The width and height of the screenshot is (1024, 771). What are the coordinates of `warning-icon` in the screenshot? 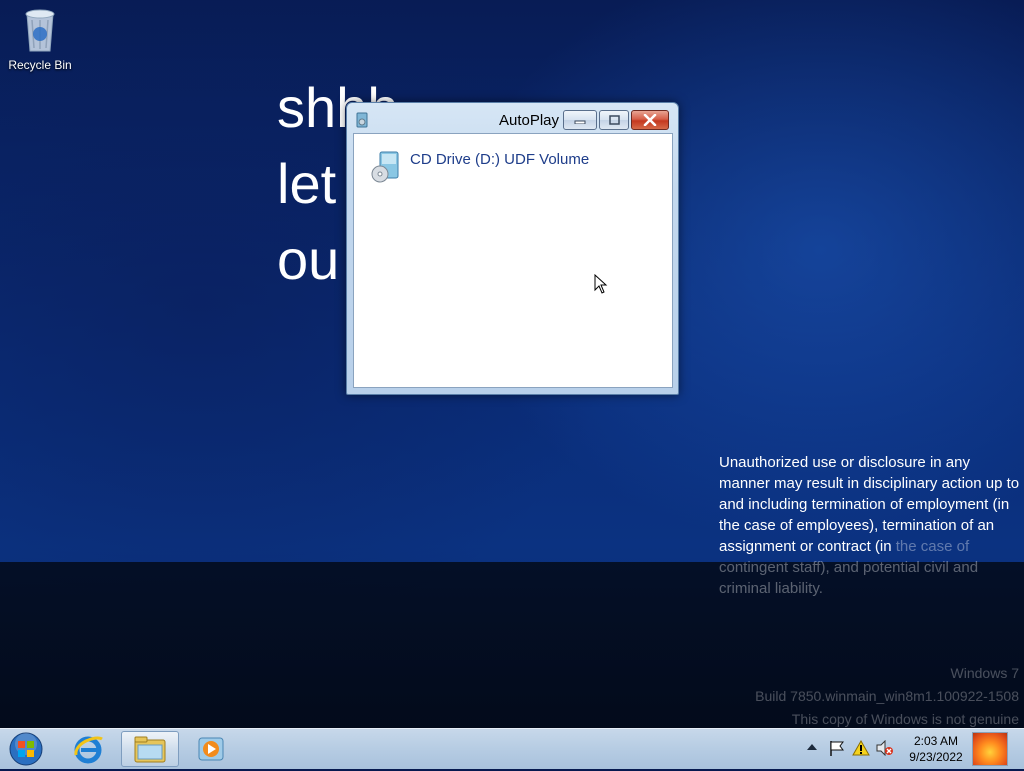 It's located at (861, 748).